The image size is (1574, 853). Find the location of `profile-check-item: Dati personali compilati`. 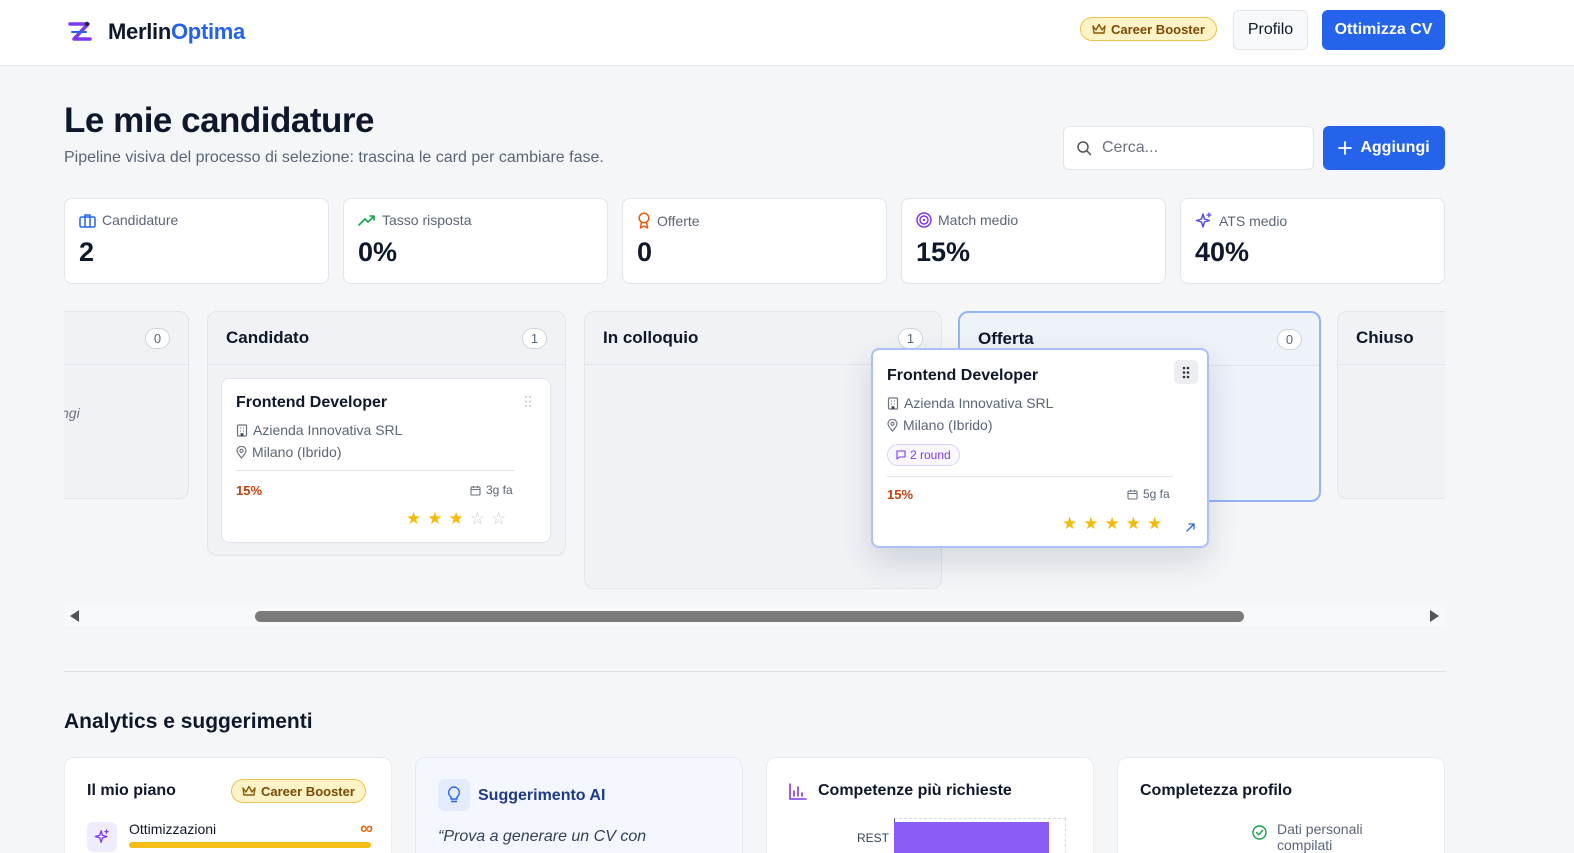

profile-check-item: Dati personali compilati is located at coordinates (1314, 837).